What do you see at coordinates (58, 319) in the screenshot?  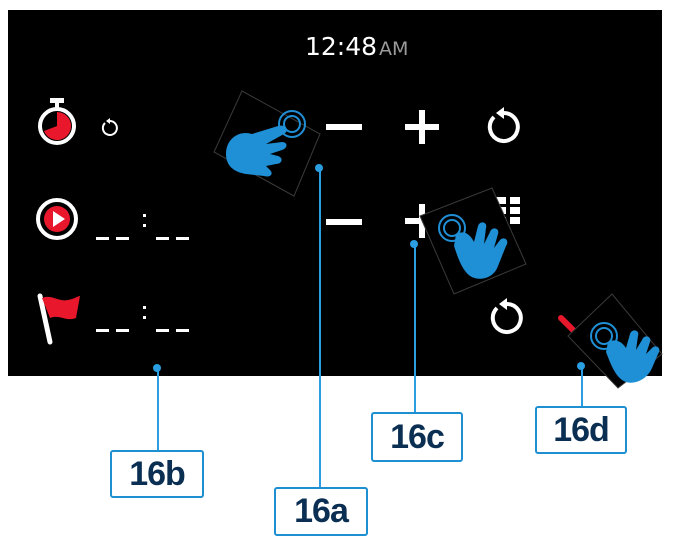 I see `flag-icon` at bounding box center [58, 319].